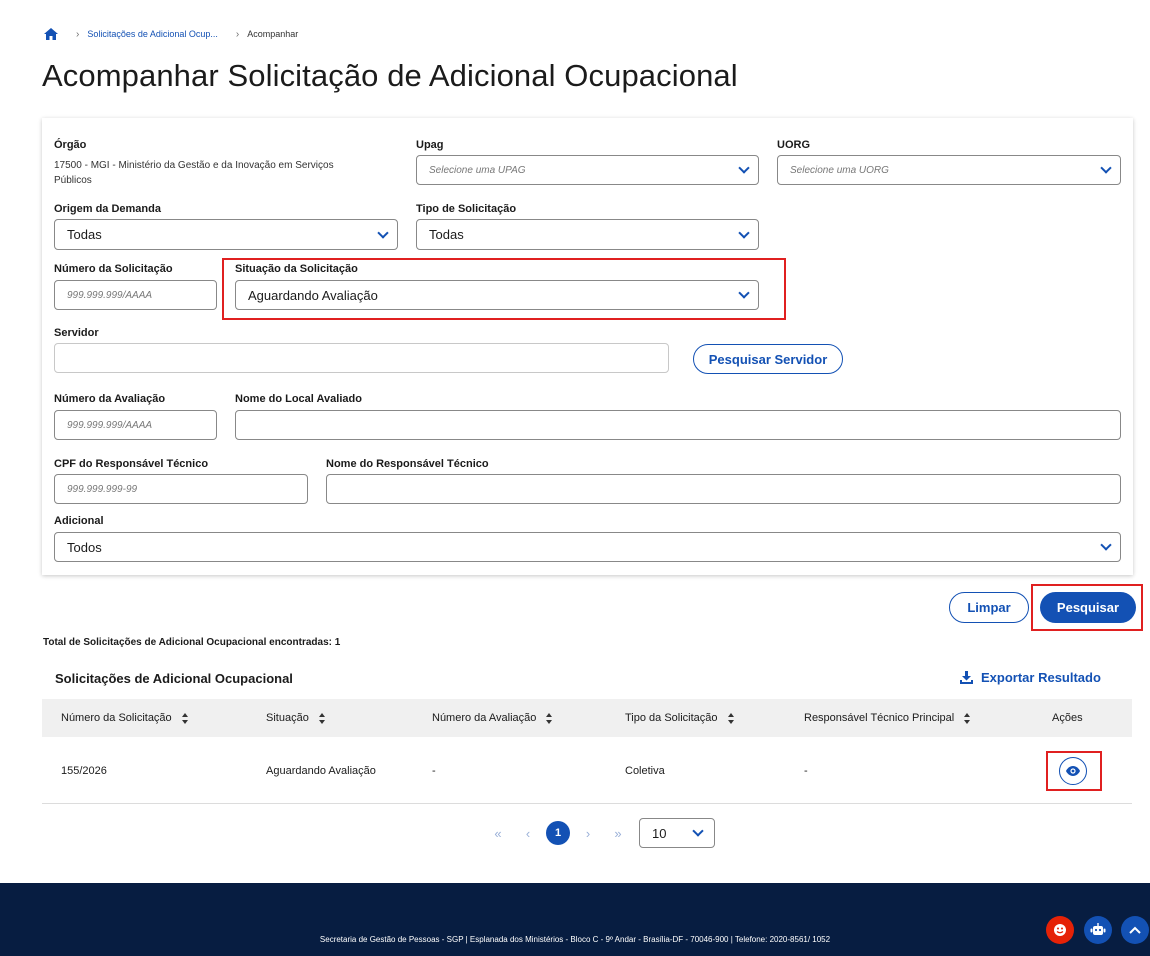 The width and height of the screenshot is (1150, 956). I want to click on origem-value: Todas, so click(84, 234).